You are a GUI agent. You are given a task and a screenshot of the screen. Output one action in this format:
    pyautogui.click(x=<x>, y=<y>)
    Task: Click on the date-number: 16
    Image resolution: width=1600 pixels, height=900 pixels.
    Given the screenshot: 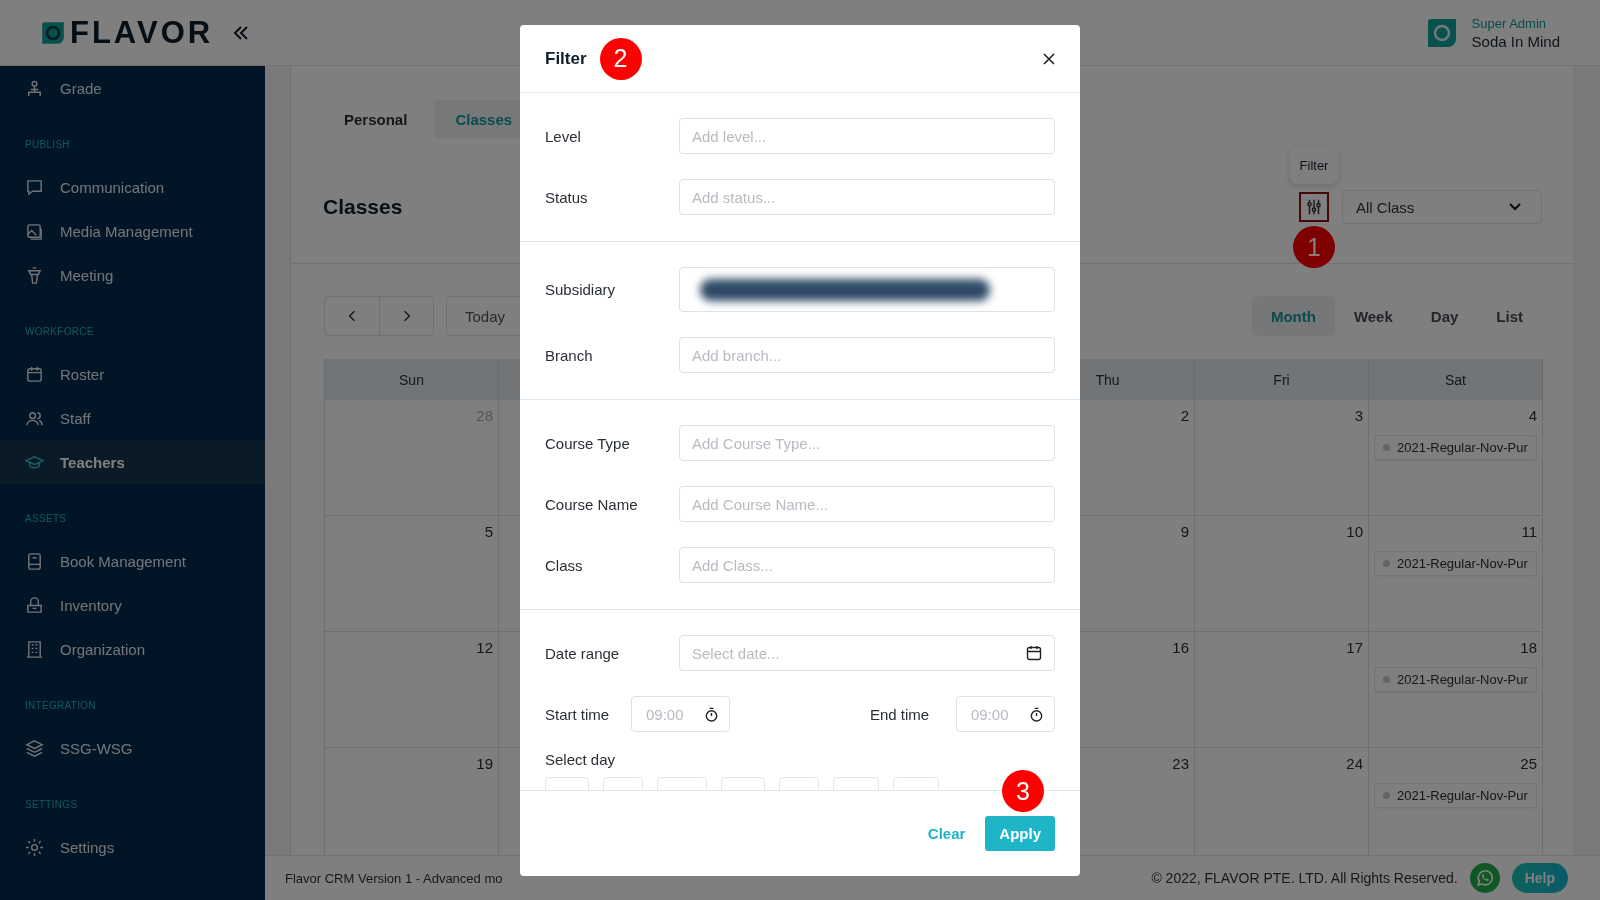 What is the action you would take?
    pyautogui.click(x=1180, y=647)
    